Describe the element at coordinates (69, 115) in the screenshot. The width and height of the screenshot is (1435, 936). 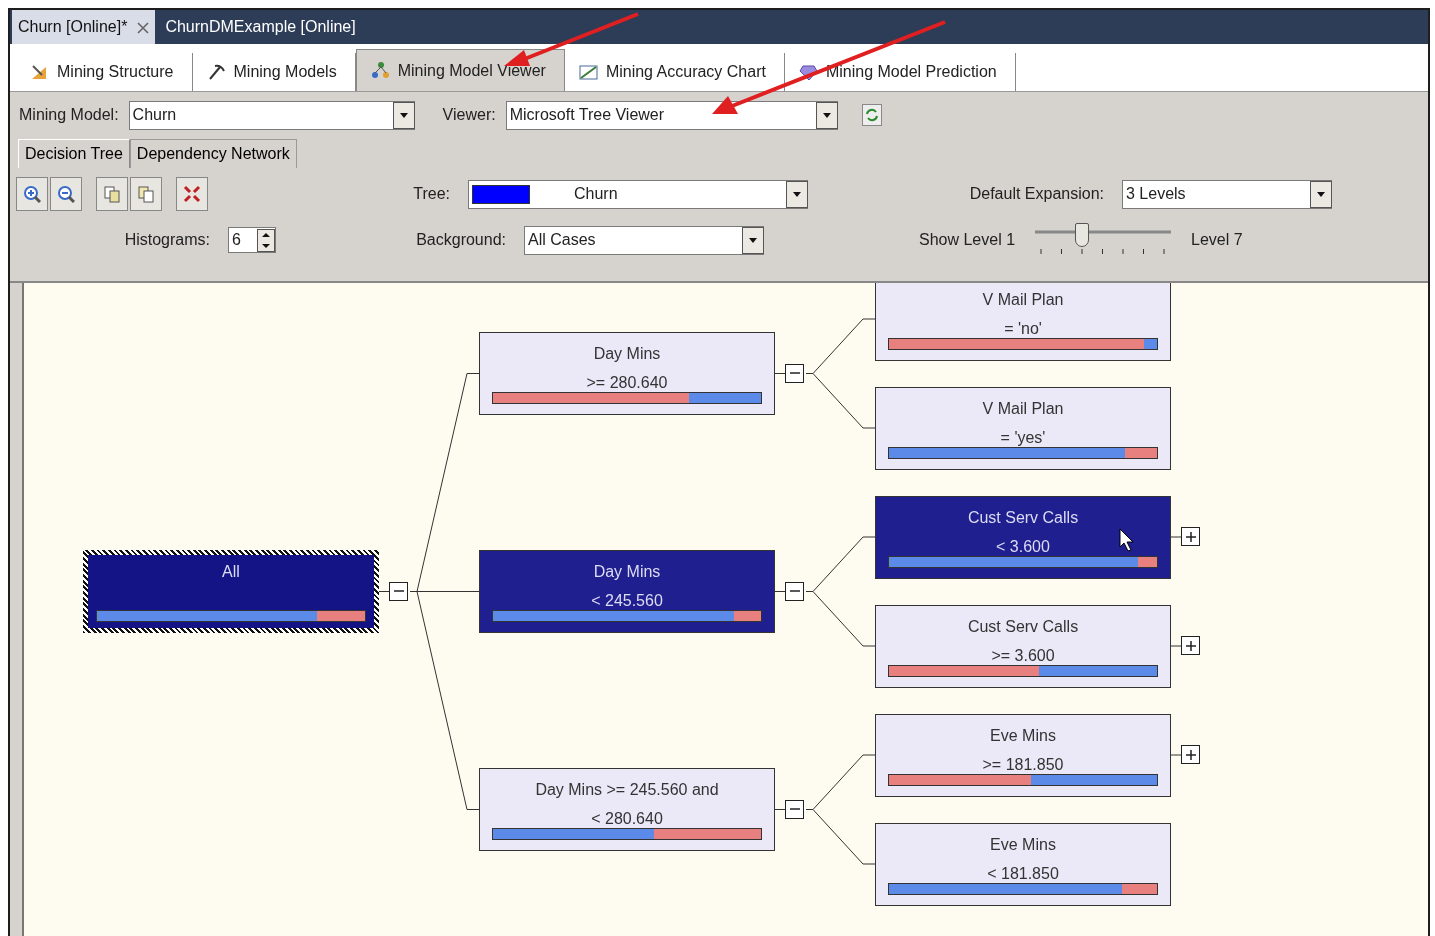
I see `field-label: Mining Model:` at that location.